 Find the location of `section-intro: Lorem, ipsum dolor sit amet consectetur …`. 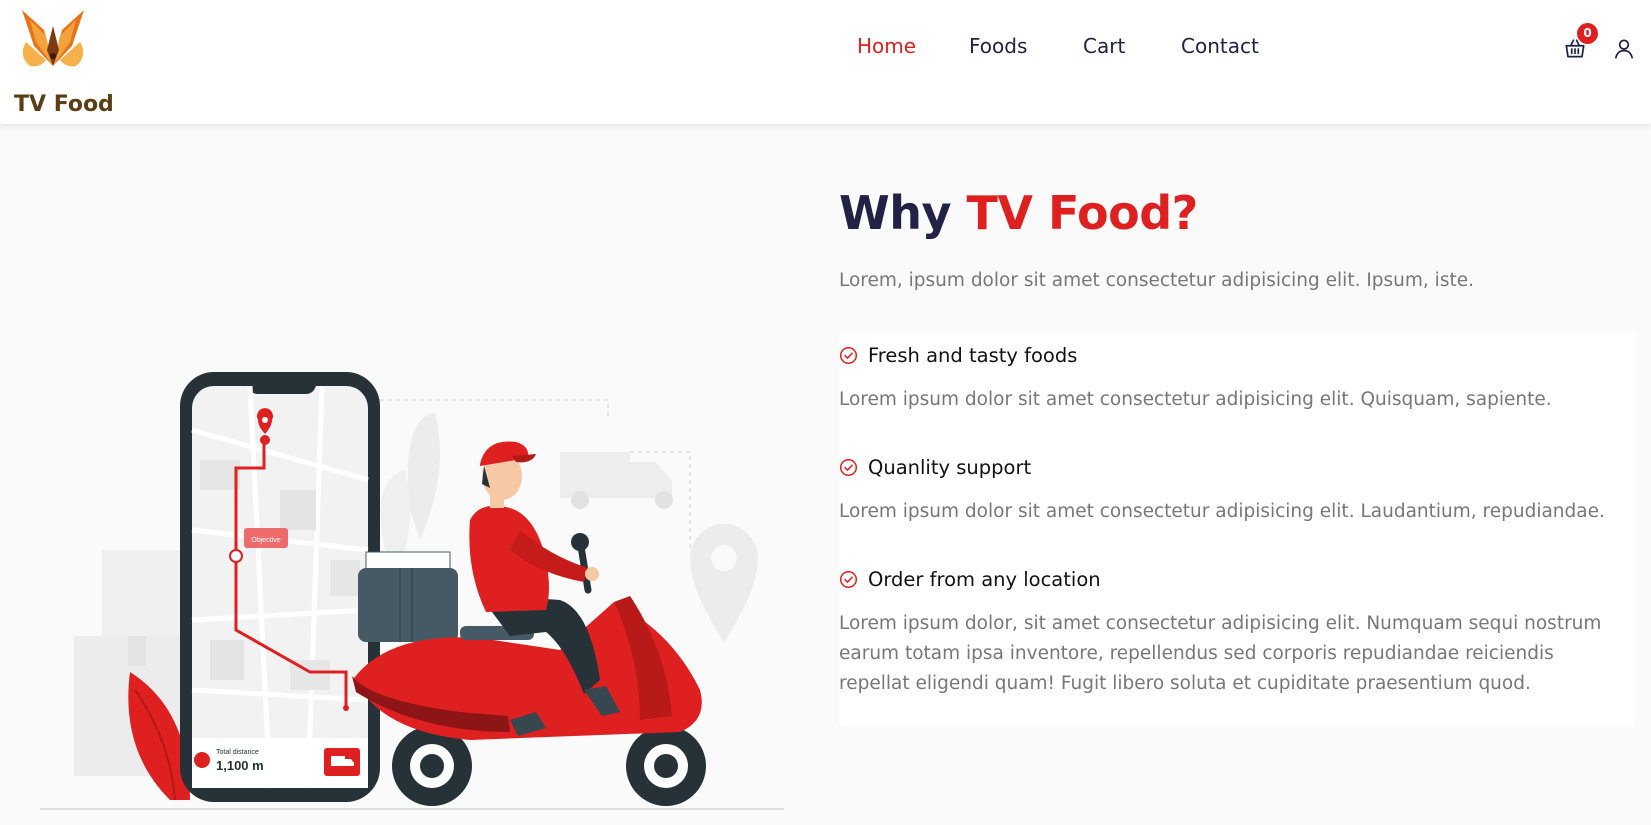

section-intro: Lorem, ipsum dolor sit amet consectetur … is located at coordinates (1156, 280).